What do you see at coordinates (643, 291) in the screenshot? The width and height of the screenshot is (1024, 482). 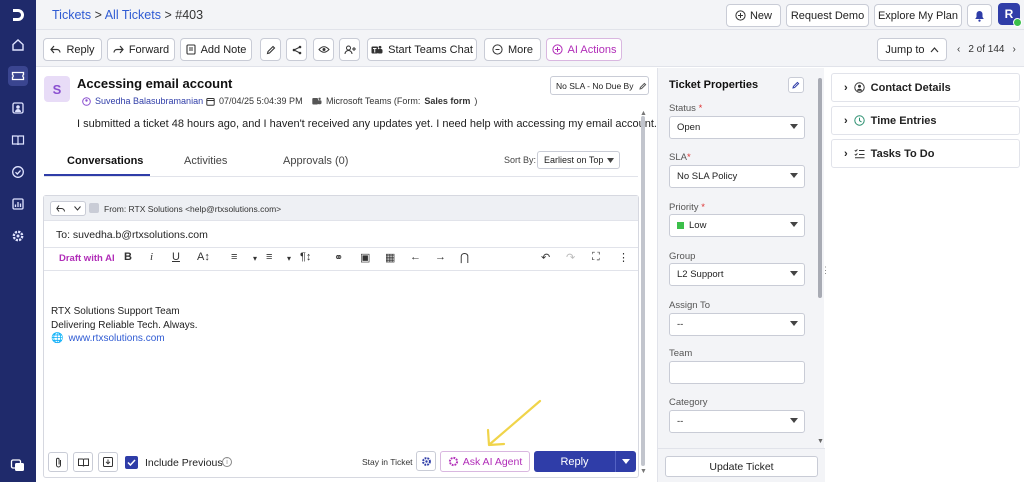 I see `conversation-scrollbar` at bounding box center [643, 291].